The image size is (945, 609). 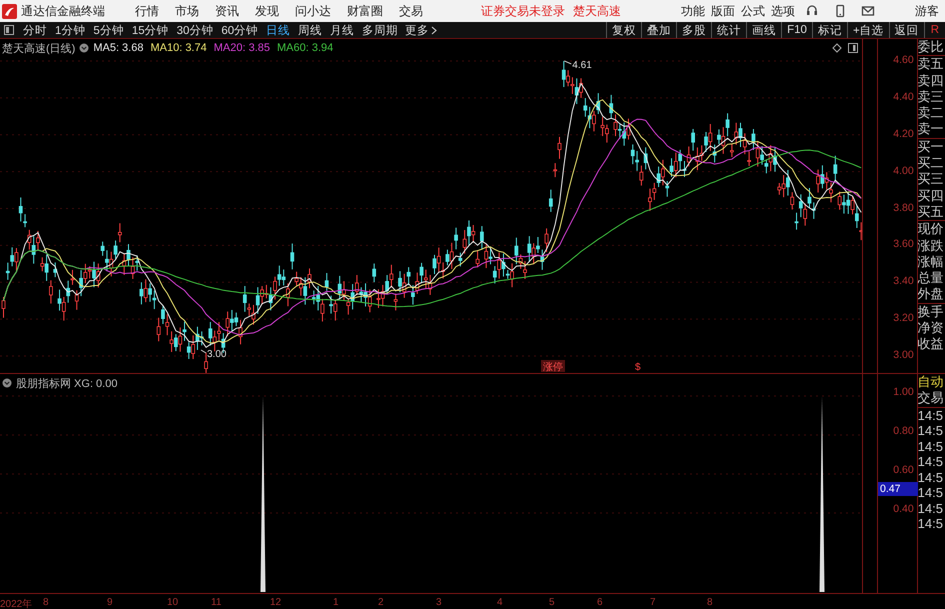 What do you see at coordinates (829, 30) in the screenshot?
I see `toolbar-button: 标记` at bounding box center [829, 30].